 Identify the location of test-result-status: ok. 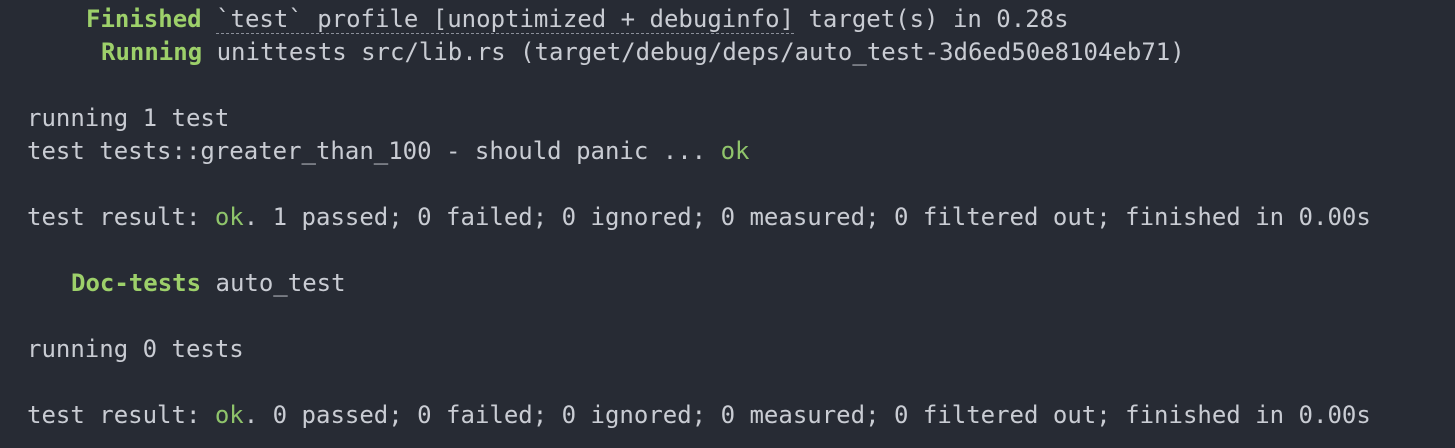
(229, 217).